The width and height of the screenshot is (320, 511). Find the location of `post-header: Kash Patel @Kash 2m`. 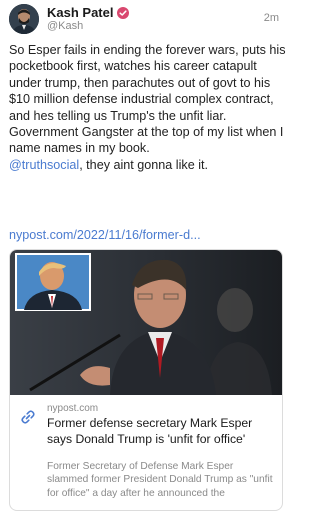

post-header: Kash Patel @Kash 2m is located at coordinates (145, 19).